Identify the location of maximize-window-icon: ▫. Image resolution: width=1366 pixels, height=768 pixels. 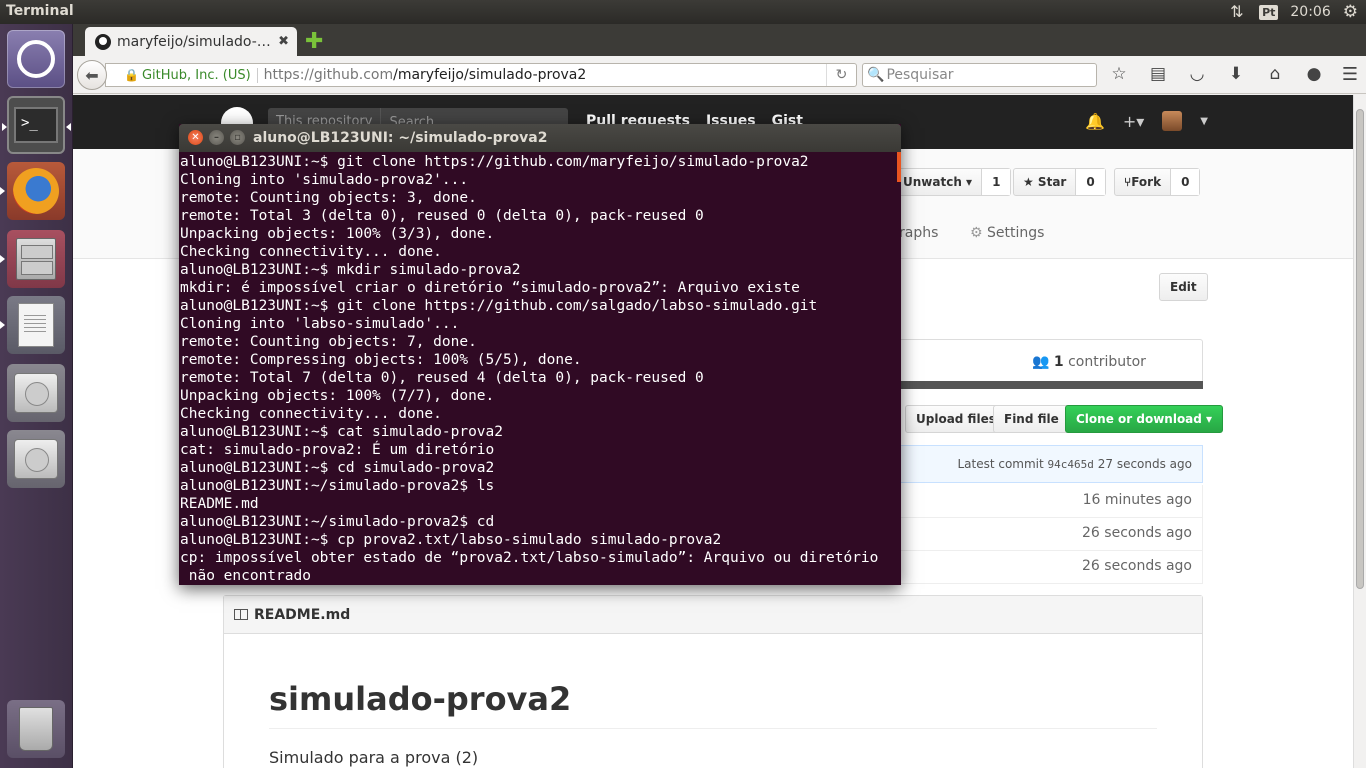
(237, 137).